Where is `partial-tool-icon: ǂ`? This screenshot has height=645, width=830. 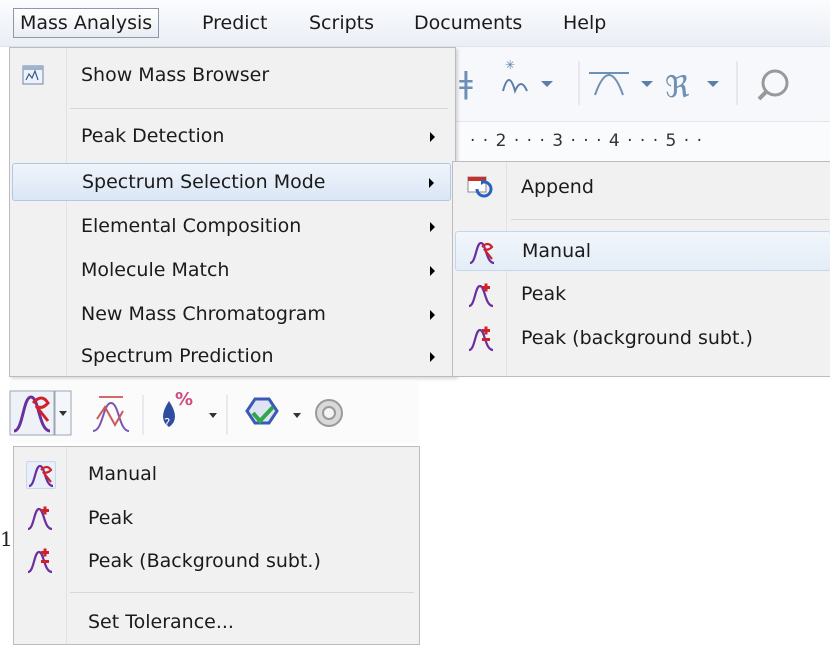
partial-tool-icon: ǂ is located at coordinates (466, 83).